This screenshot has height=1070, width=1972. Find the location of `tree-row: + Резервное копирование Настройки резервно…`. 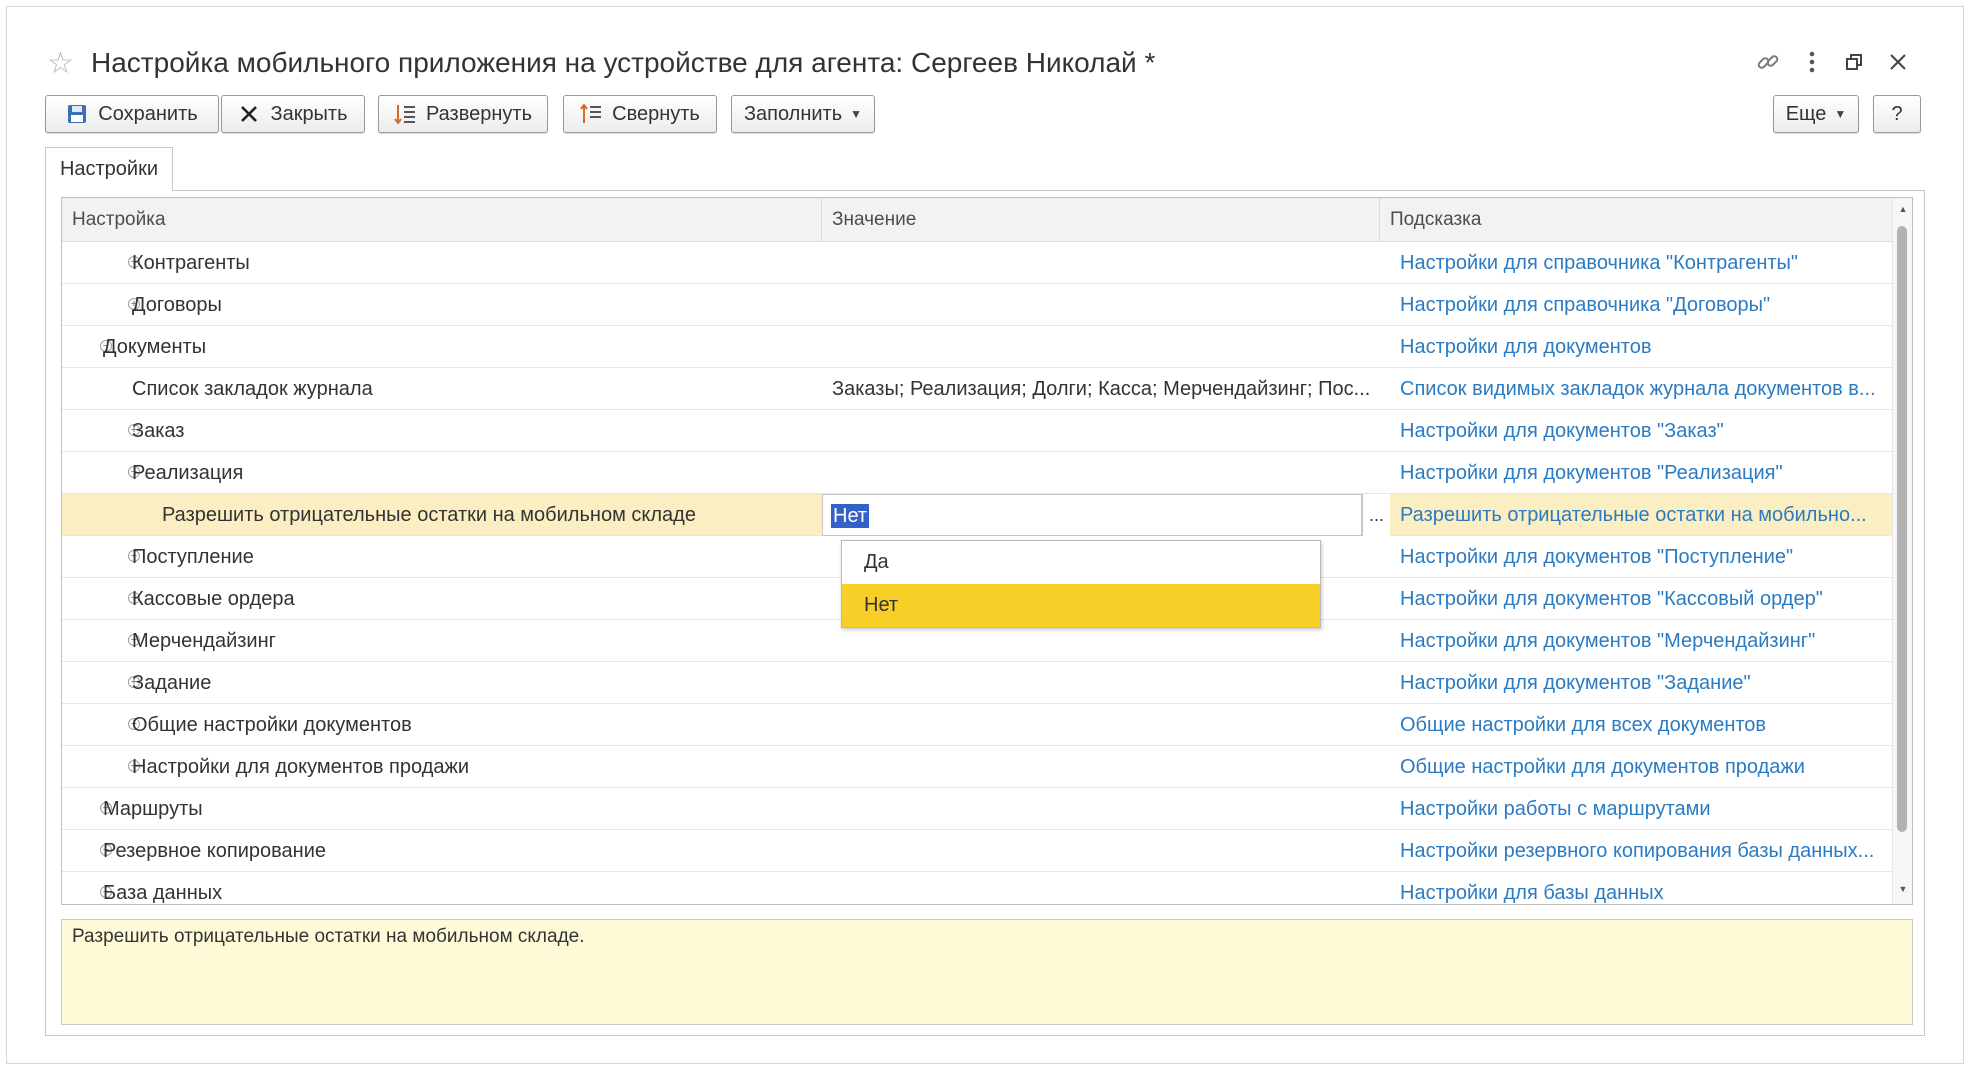

tree-row: + Резервное копирование Настройки резервно… is located at coordinates (977, 851).